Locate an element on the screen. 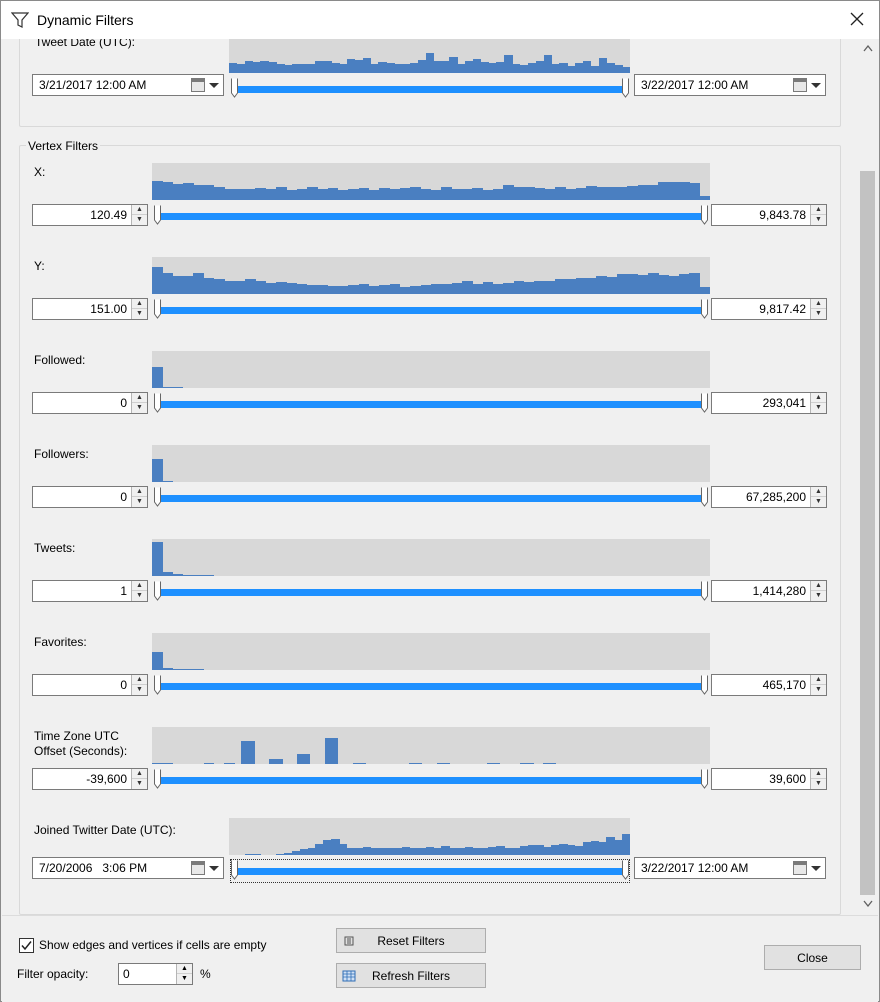 The height and width of the screenshot is (1002, 880). tweets-slider is located at coordinates (431, 592).